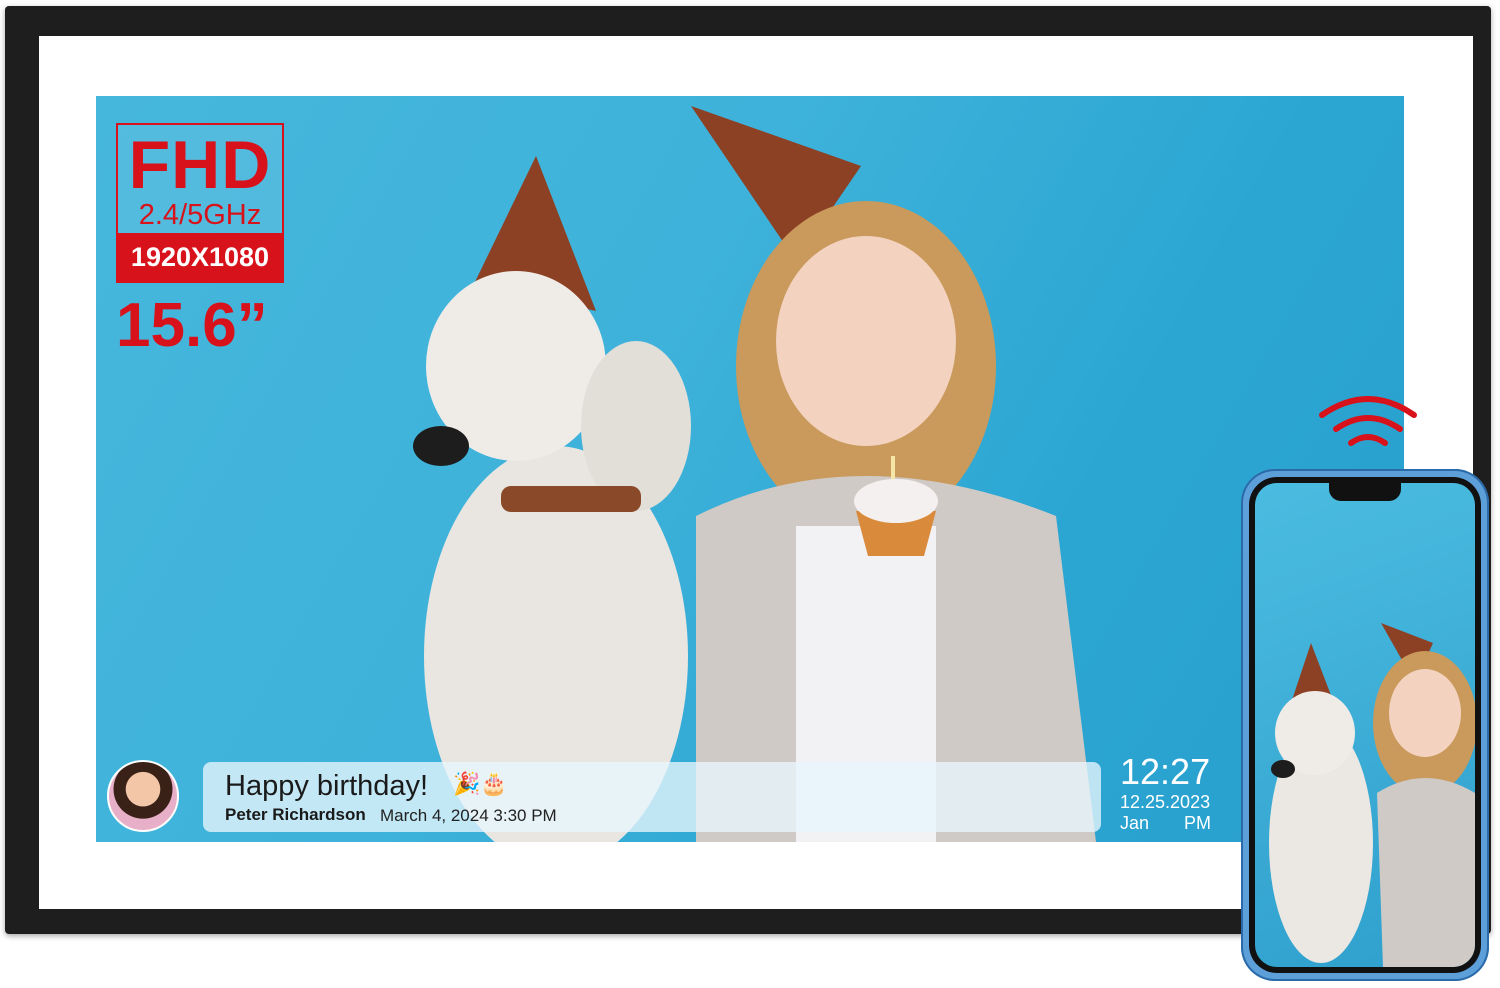 The width and height of the screenshot is (1500, 988). What do you see at coordinates (192, 325) in the screenshot?
I see `screen-size-label: 15.6”` at bounding box center [192, 325].